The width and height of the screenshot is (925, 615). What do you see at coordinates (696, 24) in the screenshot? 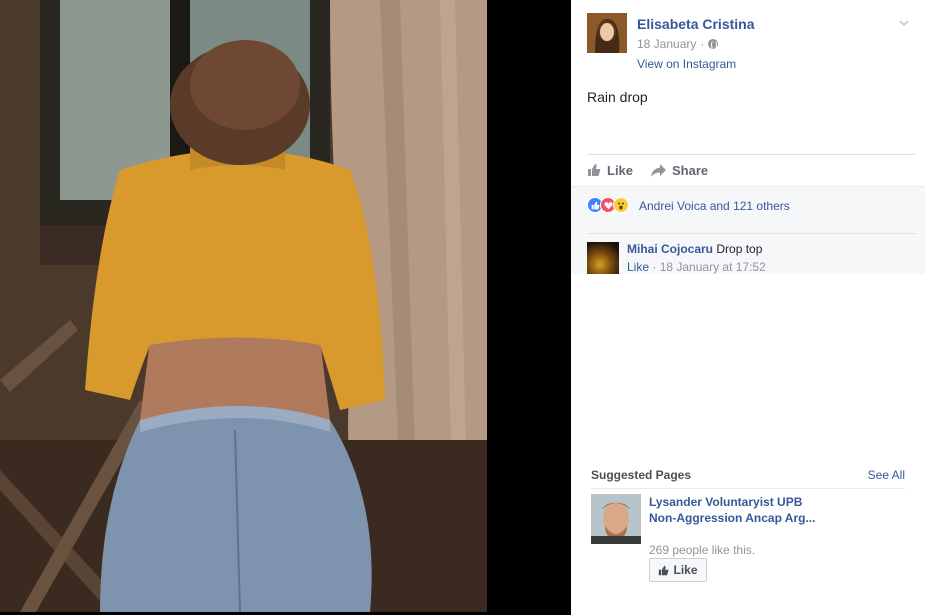
I see `author-name: Elisabeta Cristina` at bounding box center [696, 24].